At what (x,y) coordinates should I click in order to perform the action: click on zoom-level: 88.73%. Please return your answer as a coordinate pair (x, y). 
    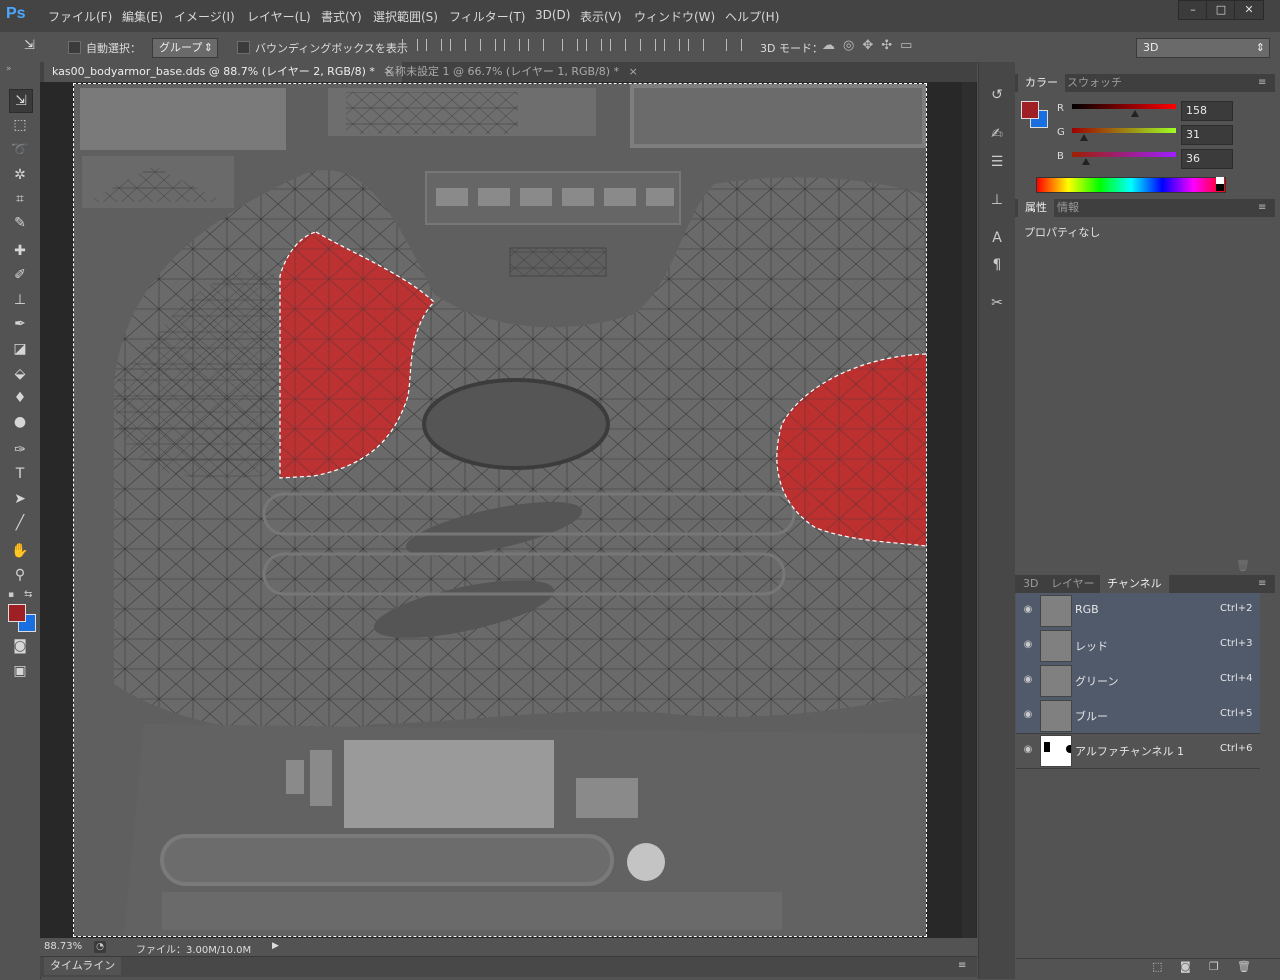
    Looking at the image, I should click on (63, 946).